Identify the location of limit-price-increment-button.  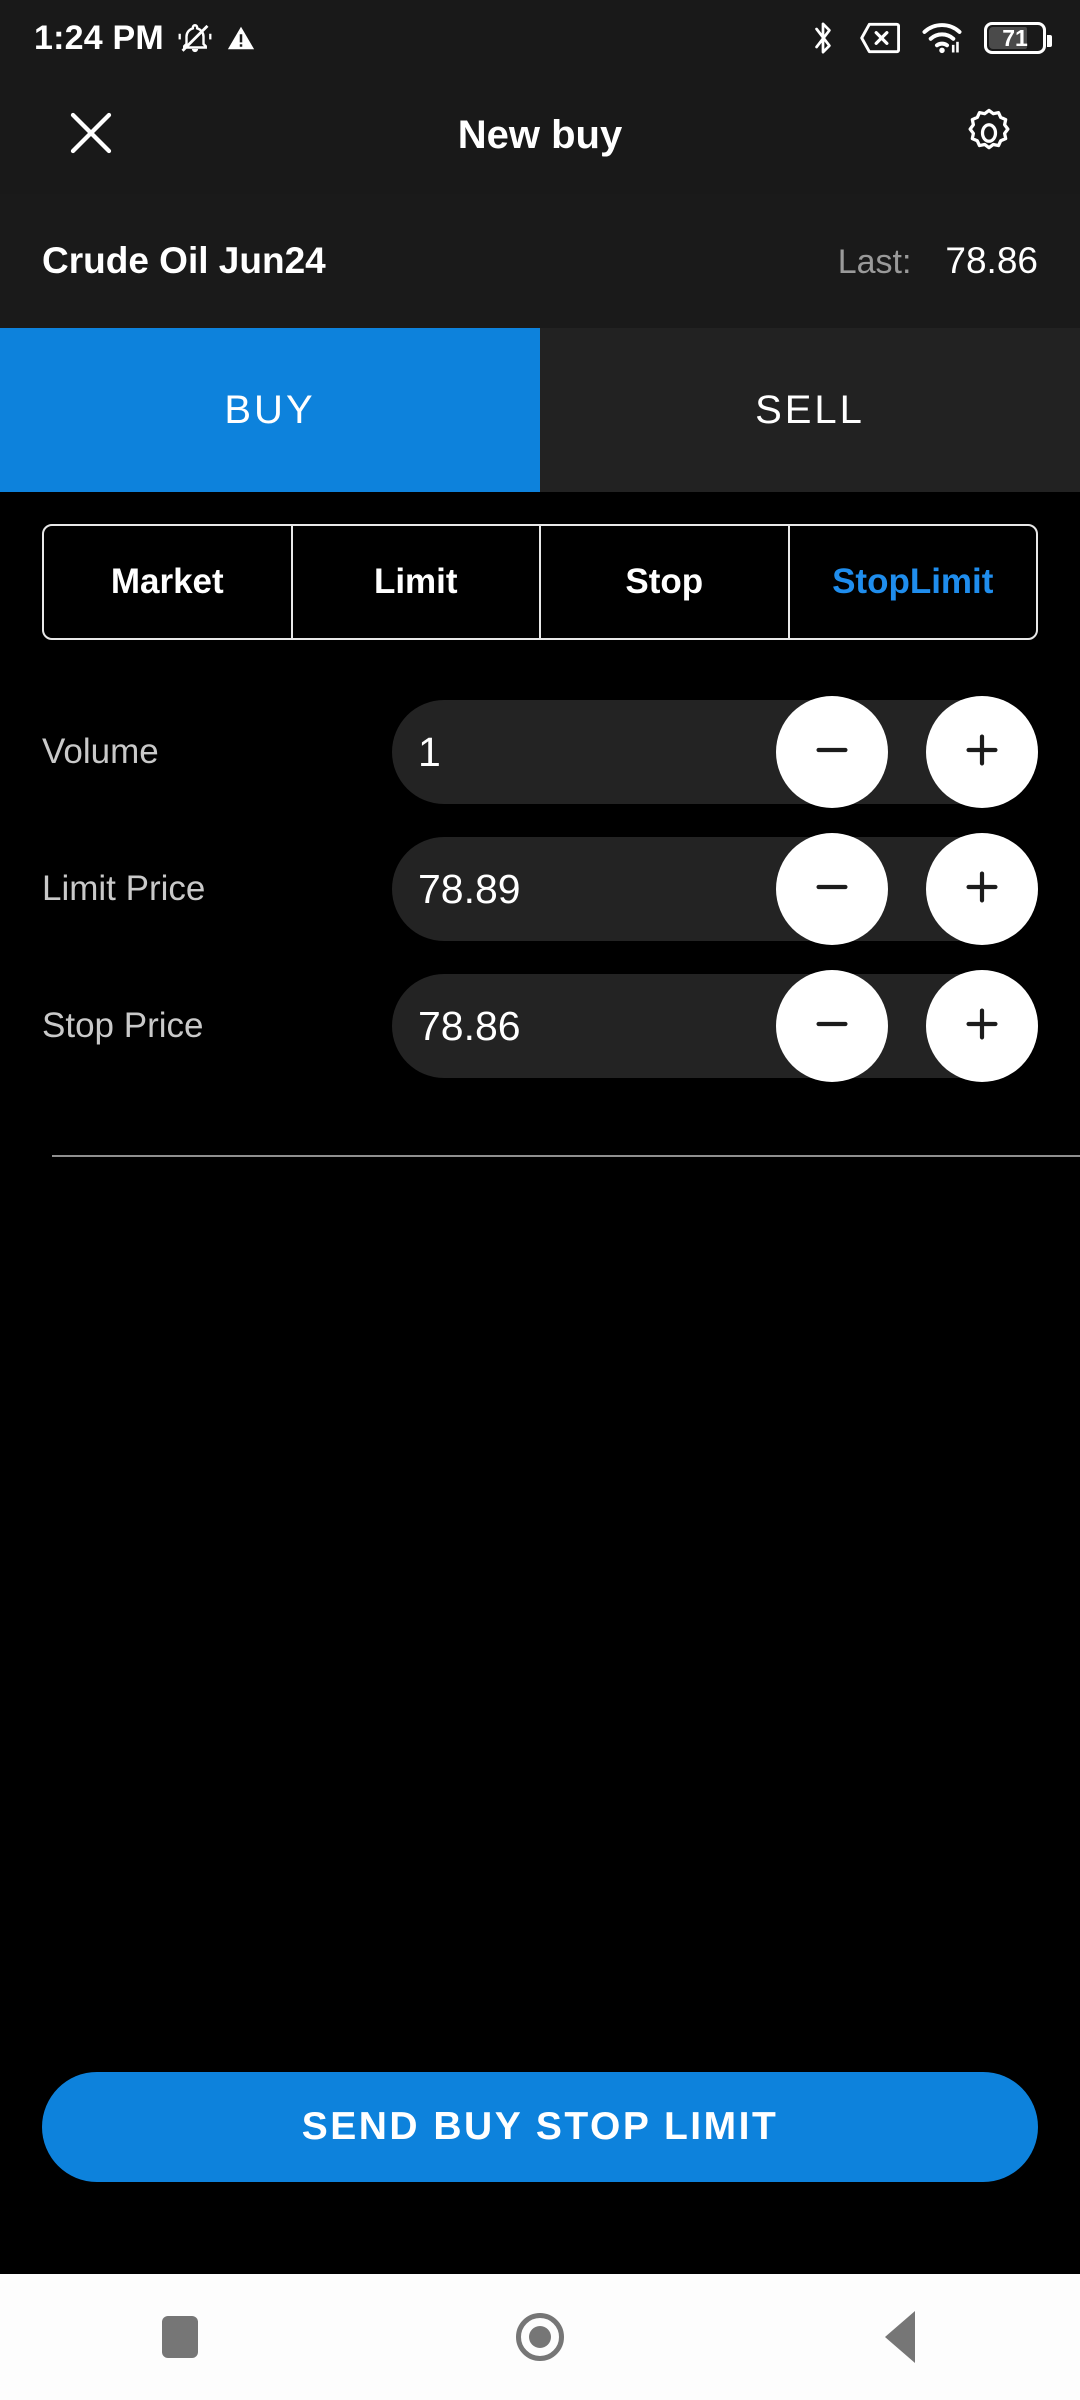
(982, 889).